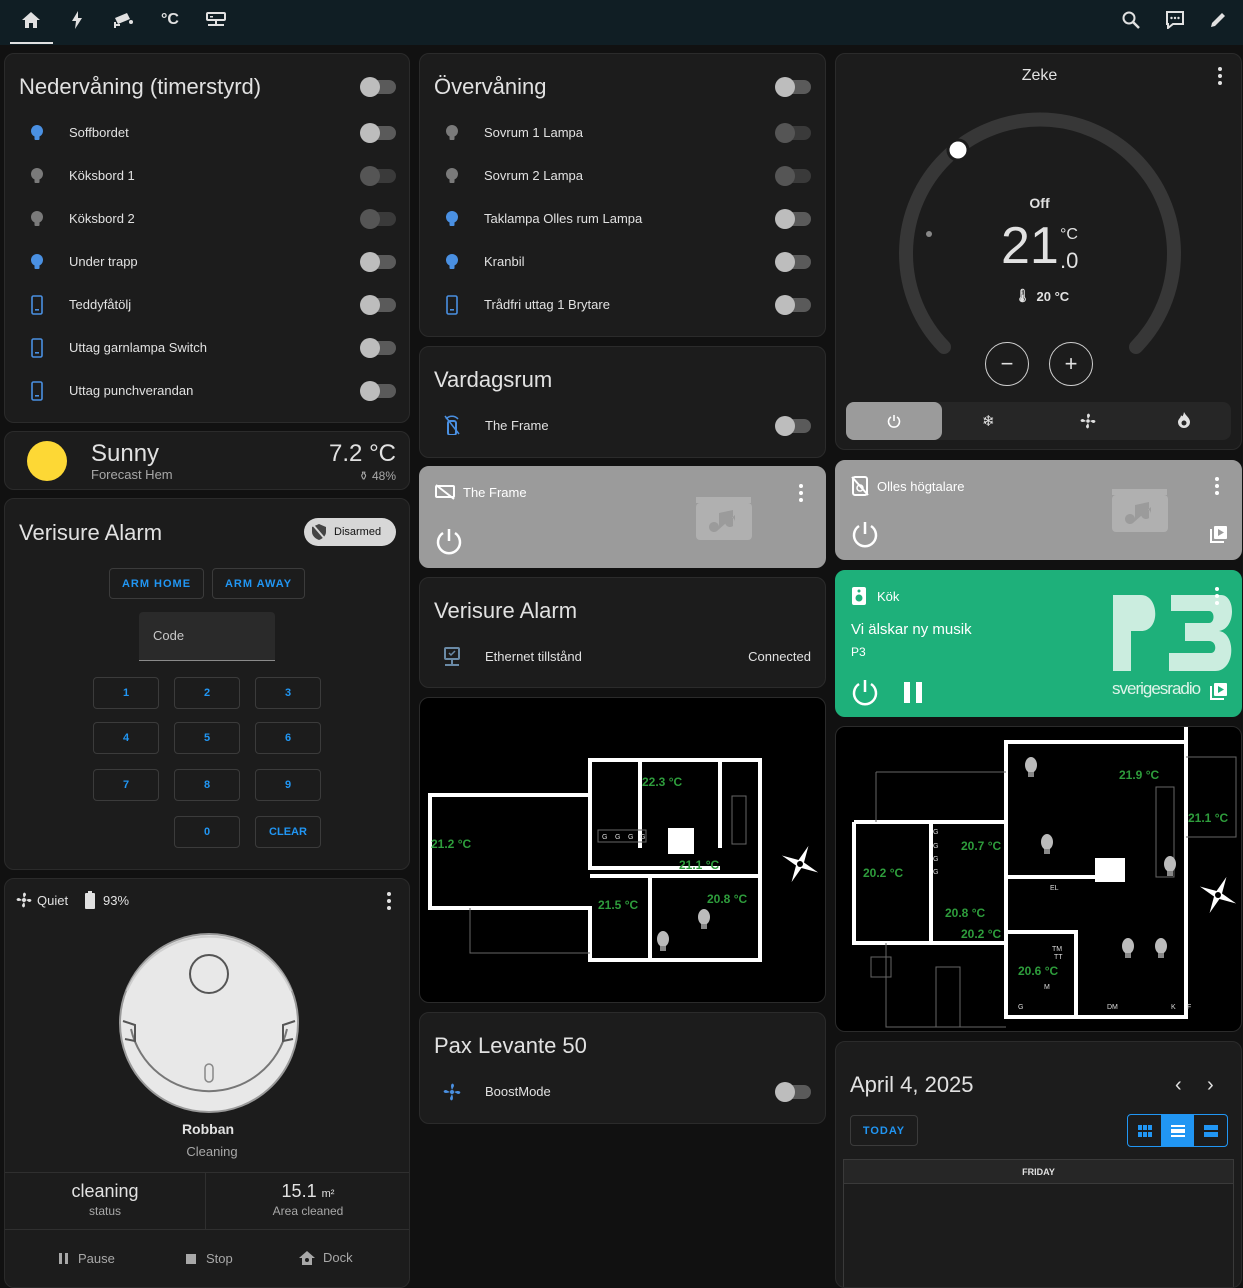  I want to click on top-app-bar: °C, so click(621, 22).